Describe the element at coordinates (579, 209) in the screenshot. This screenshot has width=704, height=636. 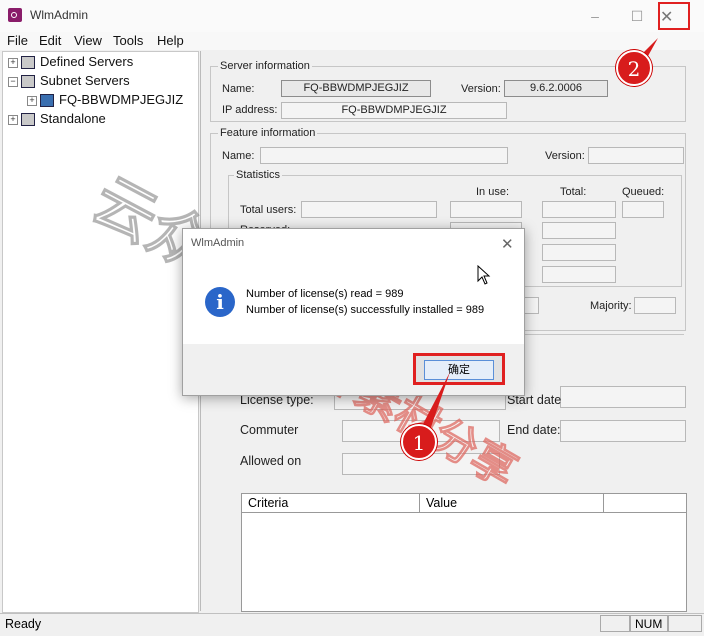
I see `total-users-count-field` at that location.